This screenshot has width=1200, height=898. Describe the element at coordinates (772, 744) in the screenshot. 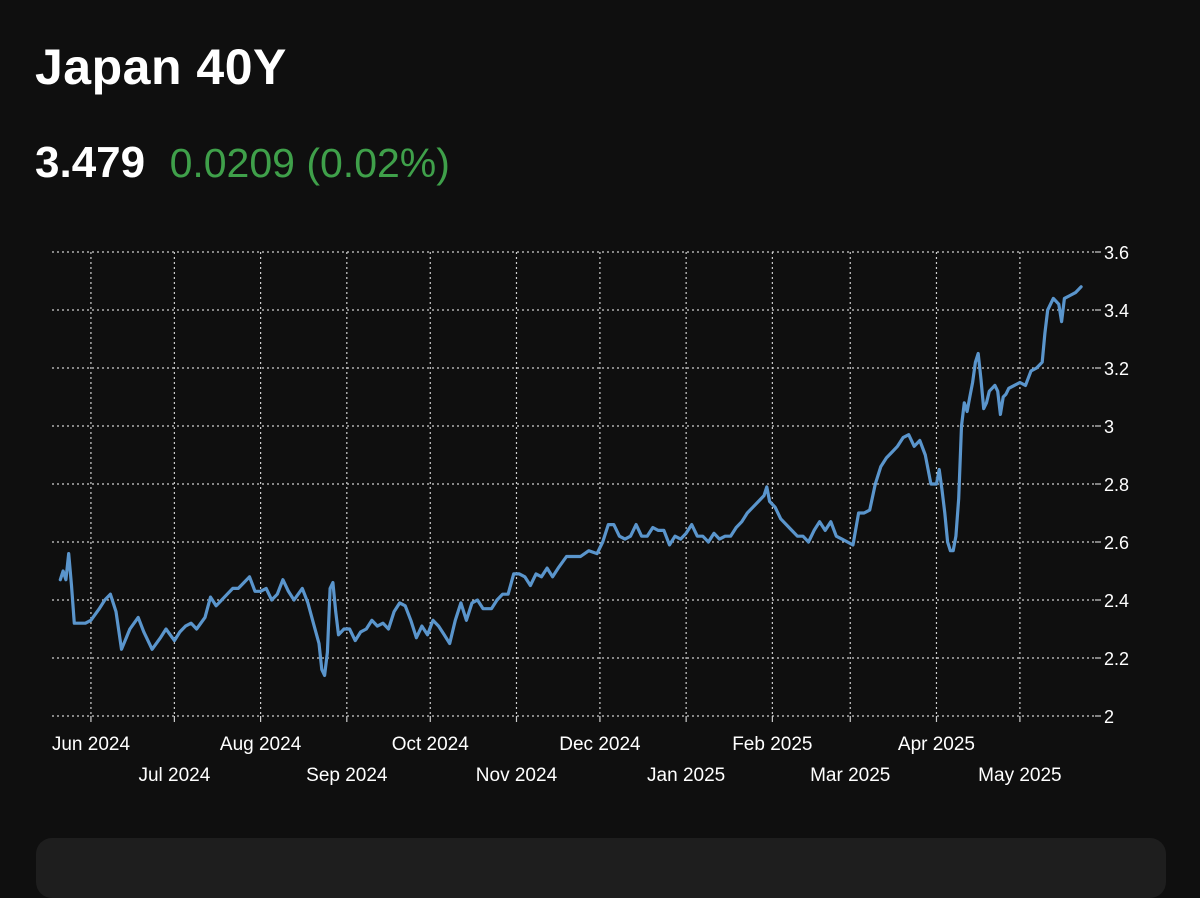

I see `x-tick-label: Feb 2025` at that location.